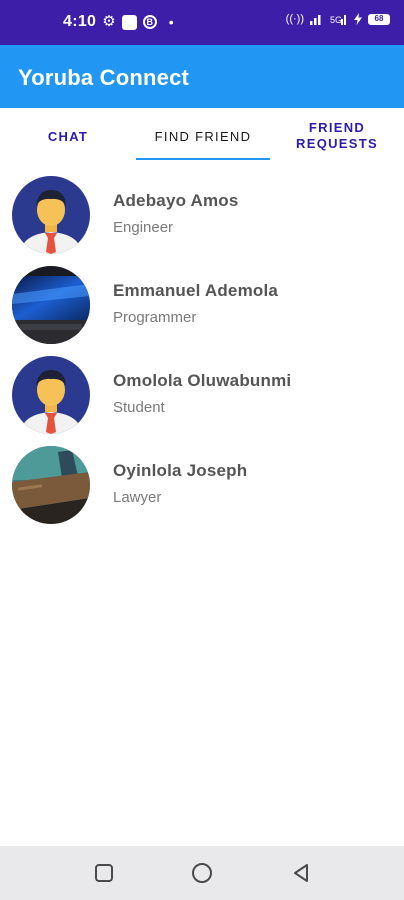 The image size is (404, 900). Describe the element at coordinates (139, 407) in the screenshot. I see `friend-role: Student` at that location.